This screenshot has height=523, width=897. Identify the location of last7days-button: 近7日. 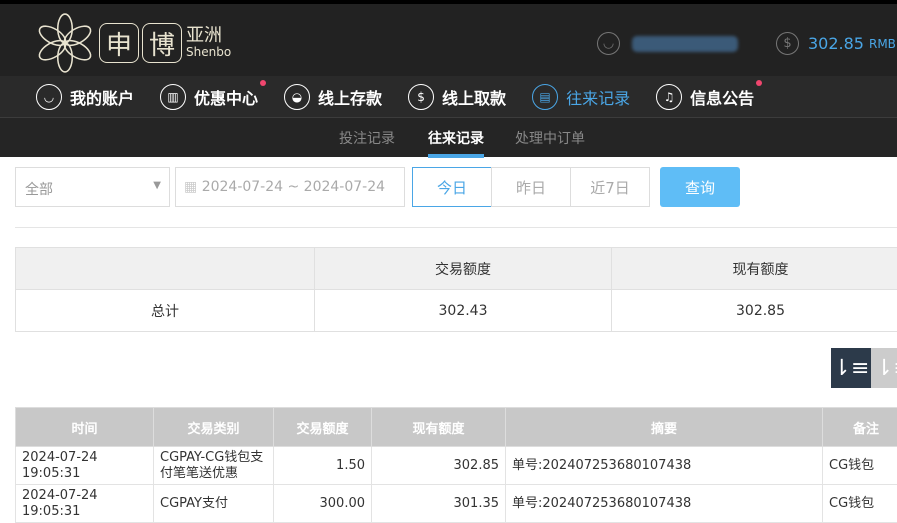
(610, 187).